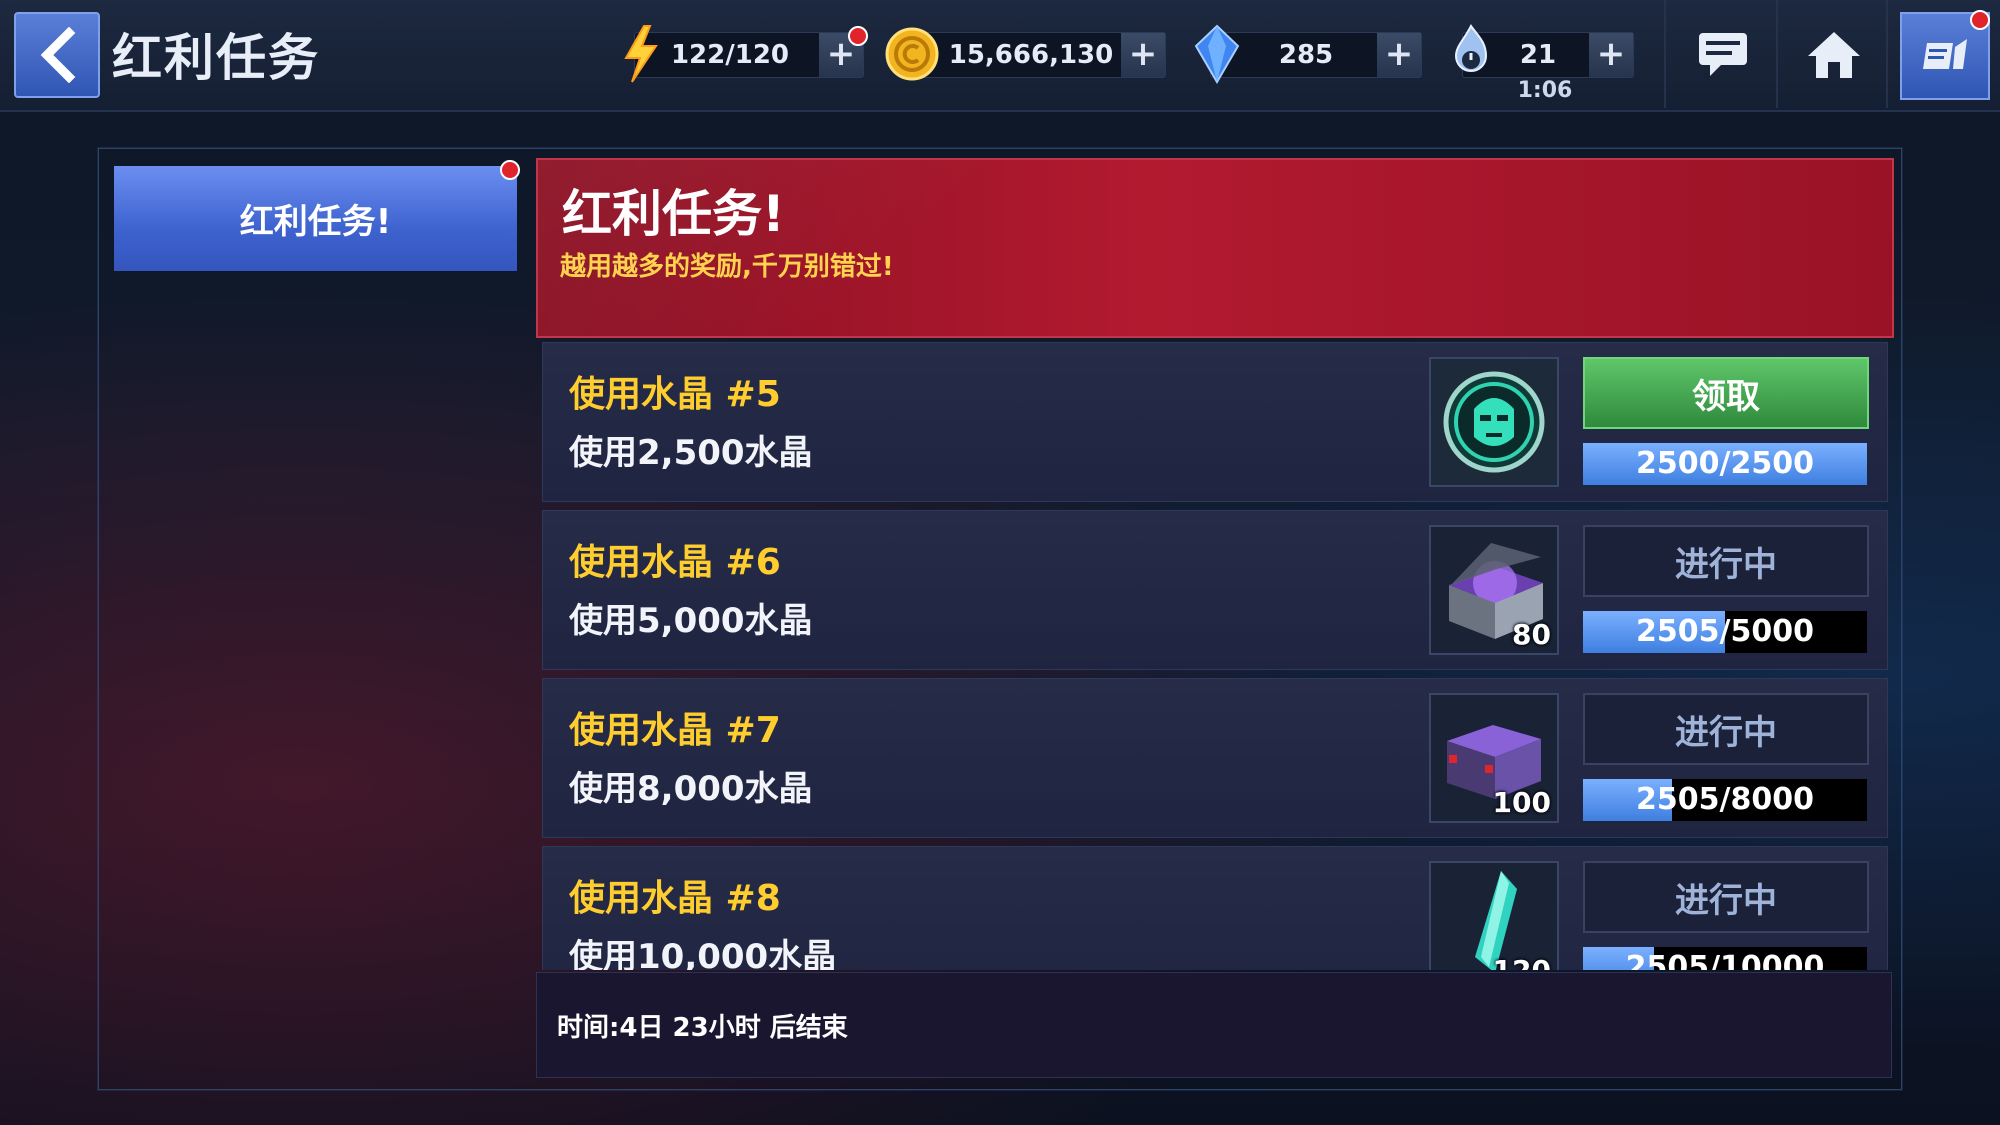  Describe the element at coordinates (1531, 634) in the screenshot. I see `reward-quantity: 80` at that location.